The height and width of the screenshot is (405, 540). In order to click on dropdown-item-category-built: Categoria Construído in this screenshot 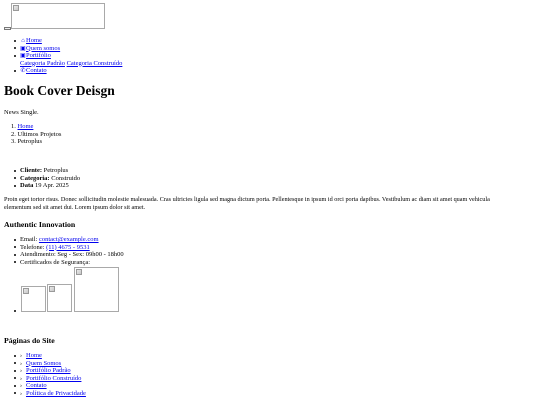, I will do `click(95, 63)`.